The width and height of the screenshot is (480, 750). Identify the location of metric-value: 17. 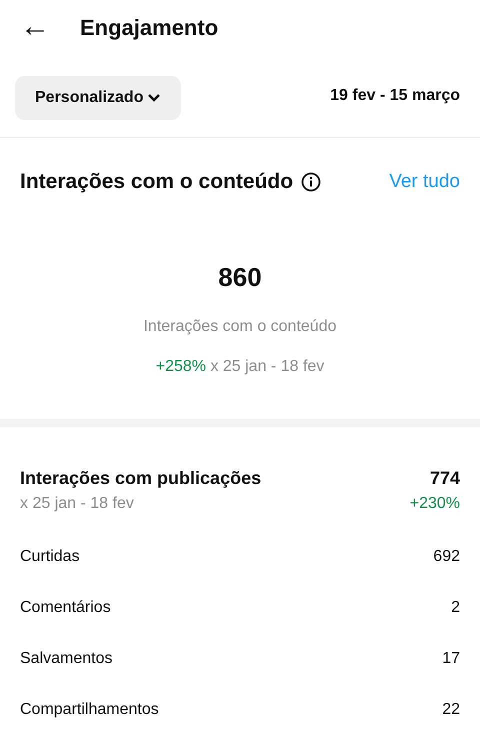
(451, 659).